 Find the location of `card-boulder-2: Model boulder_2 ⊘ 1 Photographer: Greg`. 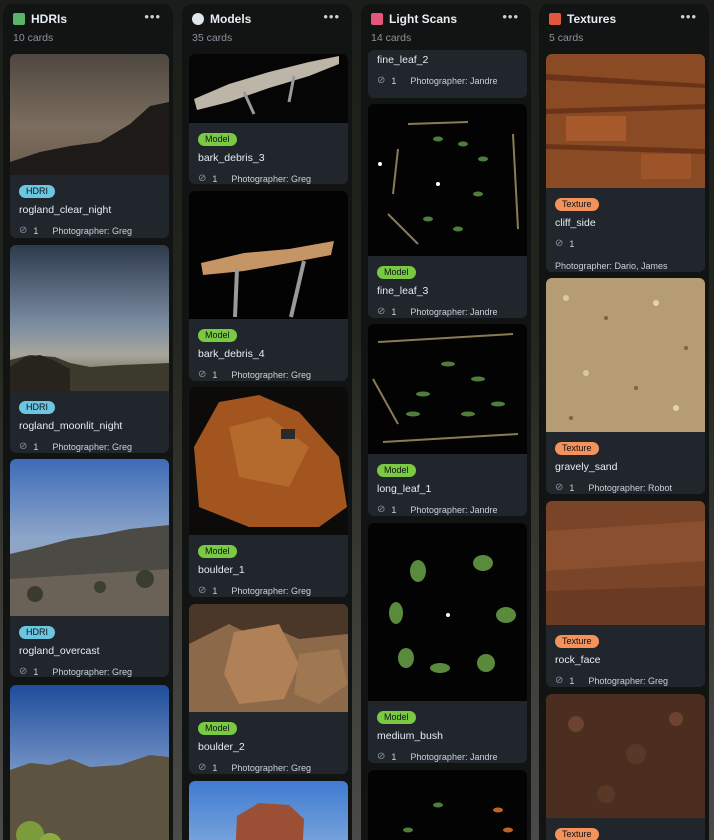

card-boulder-2: Model boulder_2 ⊘ 1 Photographer: Greg is located at coordinates (268, 689).